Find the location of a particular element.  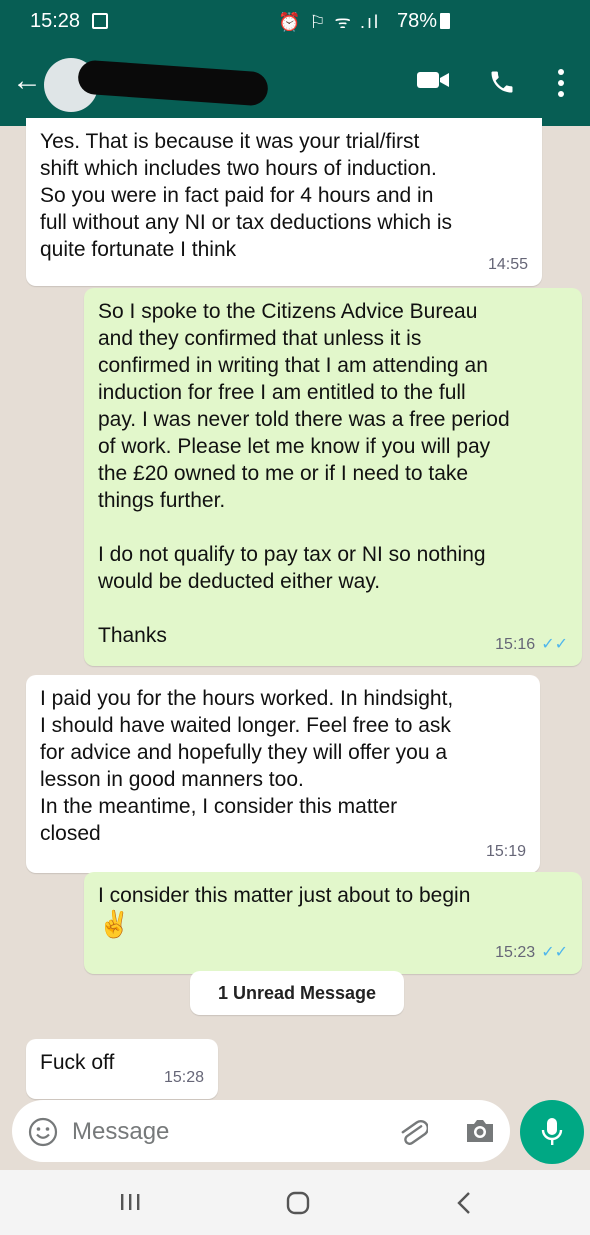

message-meta: 15:23 ✓✓ is located at coordinates (531, 952).